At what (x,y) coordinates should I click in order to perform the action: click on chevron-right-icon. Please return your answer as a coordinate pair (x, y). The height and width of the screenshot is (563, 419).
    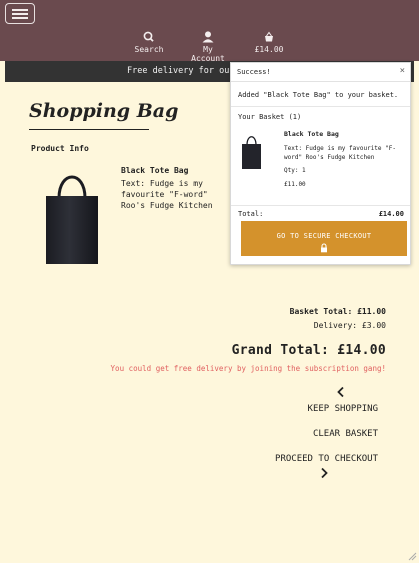
    Looking at the image, I should click on (324, 473).